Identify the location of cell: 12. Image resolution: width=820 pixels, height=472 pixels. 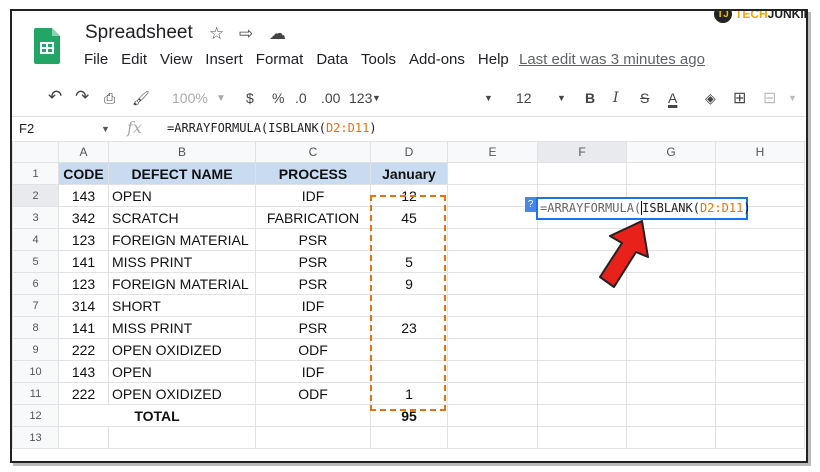
(409, 195).